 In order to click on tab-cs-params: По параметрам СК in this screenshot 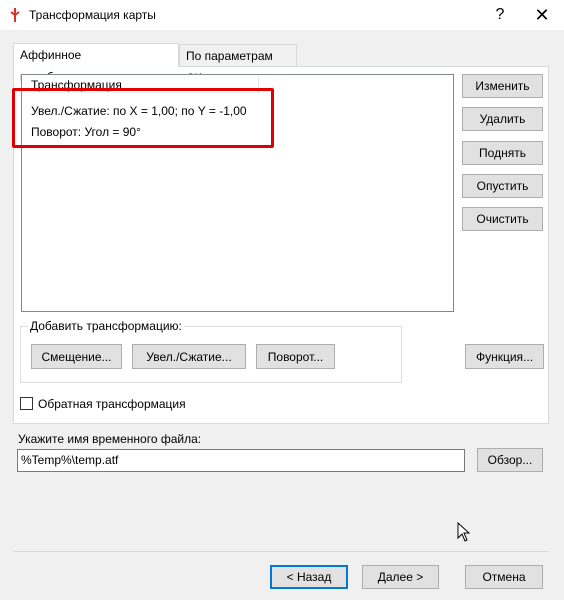, I will do `click(238, 64)`.